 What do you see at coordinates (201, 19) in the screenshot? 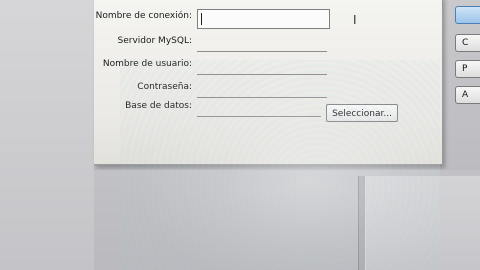
I see `text-caret` at bounding box center [201, 19].